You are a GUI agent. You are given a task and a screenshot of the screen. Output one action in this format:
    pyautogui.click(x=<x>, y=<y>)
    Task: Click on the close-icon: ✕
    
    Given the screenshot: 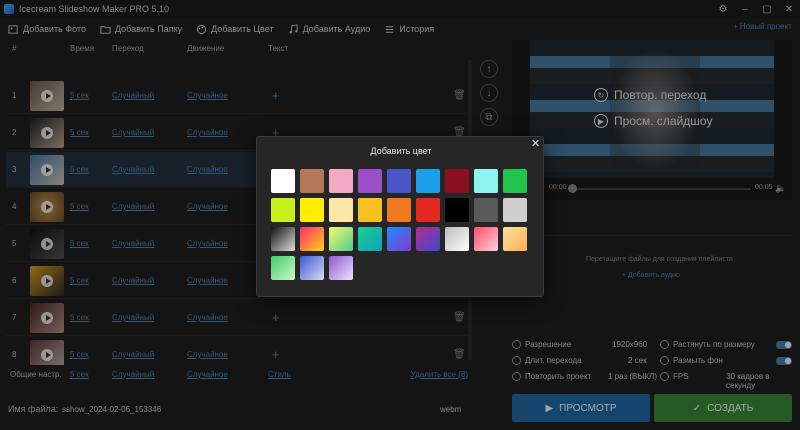 What is the action you would take?
    pyautogui.click(x=535, y=143)
    